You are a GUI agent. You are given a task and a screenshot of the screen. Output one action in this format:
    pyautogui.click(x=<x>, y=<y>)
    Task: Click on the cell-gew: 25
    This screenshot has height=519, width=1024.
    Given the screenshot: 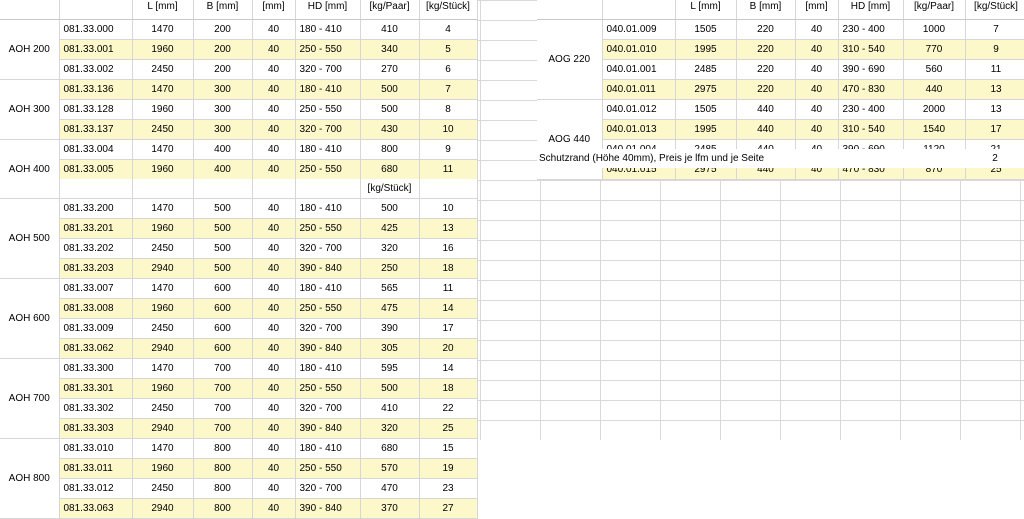 What is the action you would take?
    pyautogui.click(x=448, y=428)
    